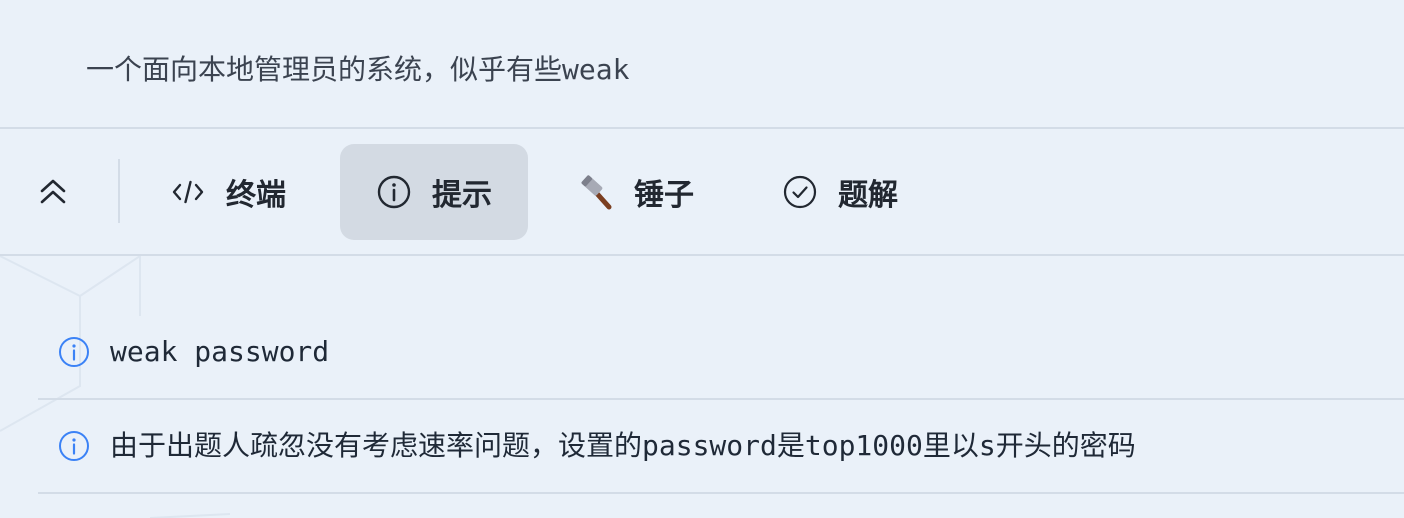 The height and width of the screenshot is (518, 1404). Describe the element at coordinates (188, 192) in the screenshot. I see `code-icon` at that location.